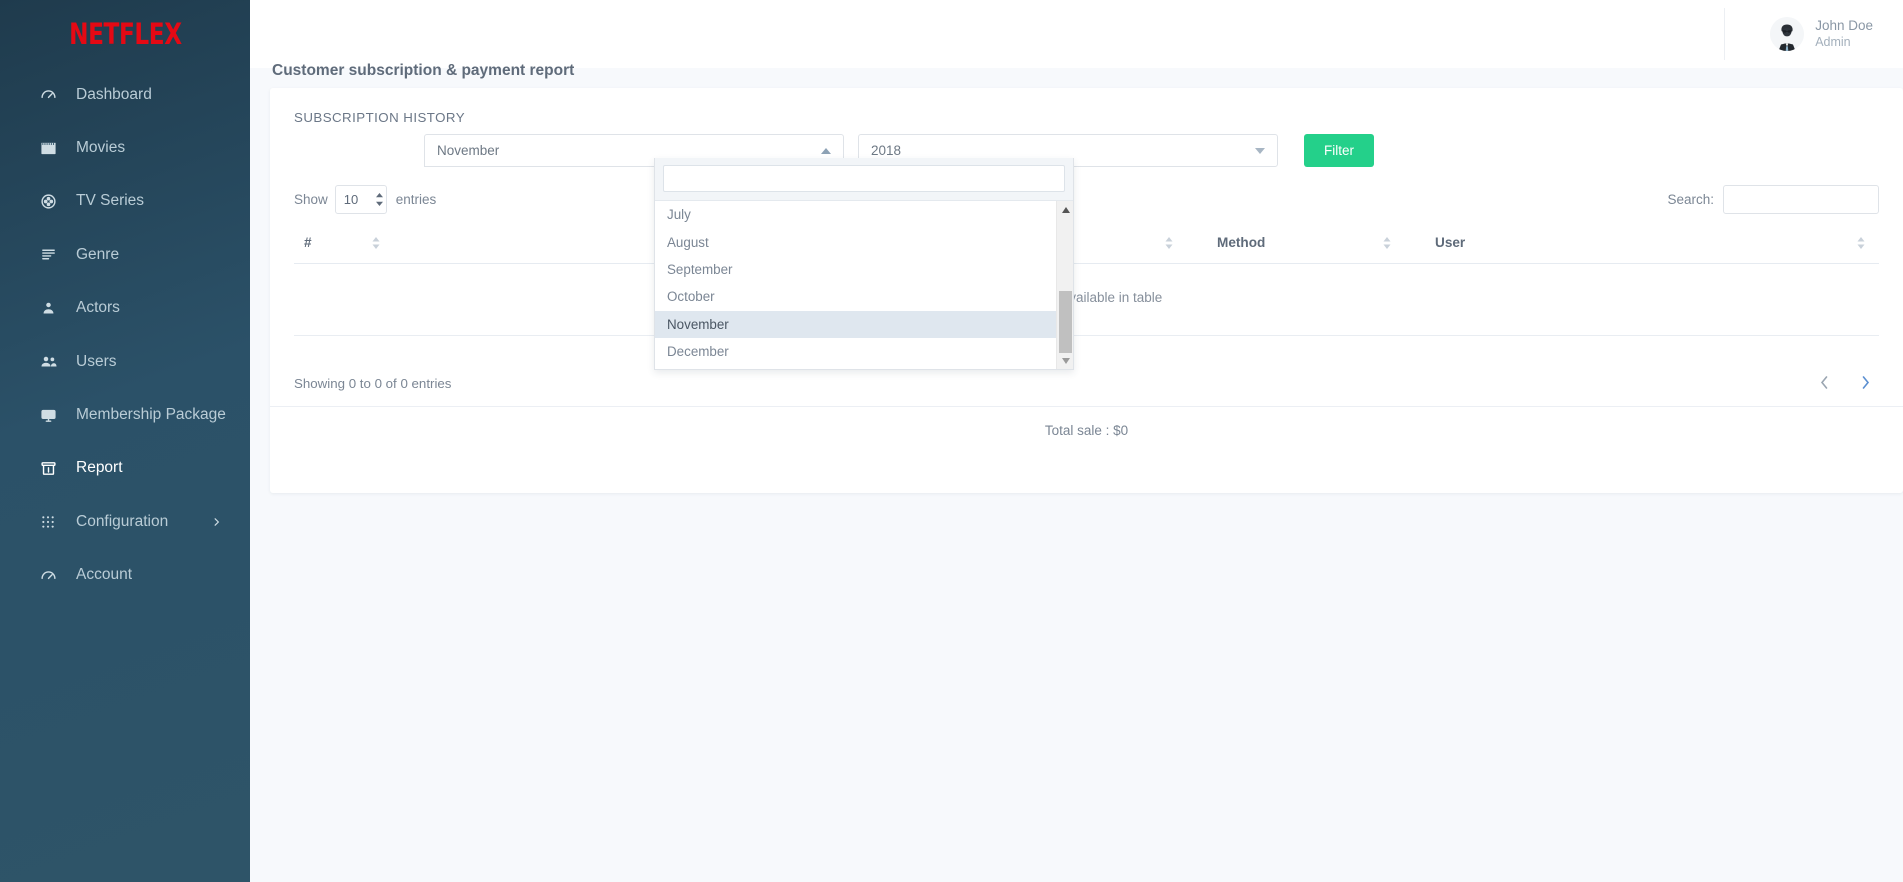 The height and width of the screenshot is (882, 1903). What do you see at coordinates (1076, 34) in the screenshot?
I see `topbar: John Doe Admin` at bounding box center [1076, 34].